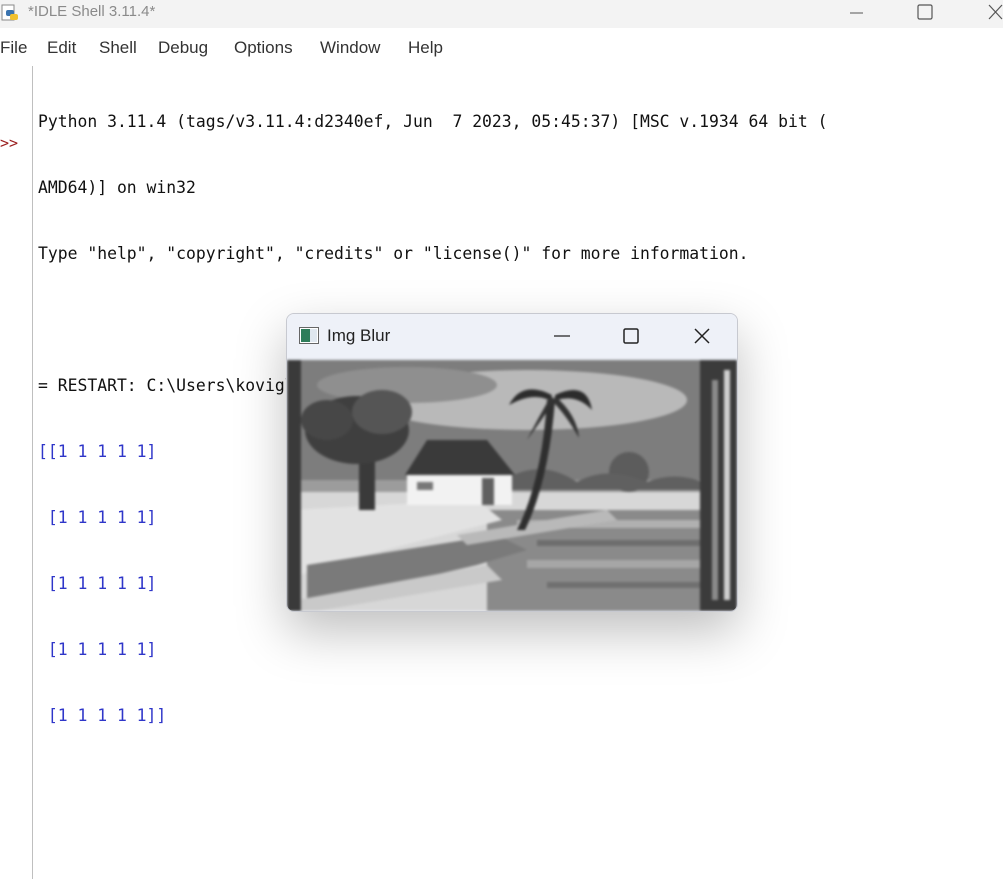 The width and height of the screenshot is (1003, 879). I want to click on menu-help: Help, so click(425, 48).